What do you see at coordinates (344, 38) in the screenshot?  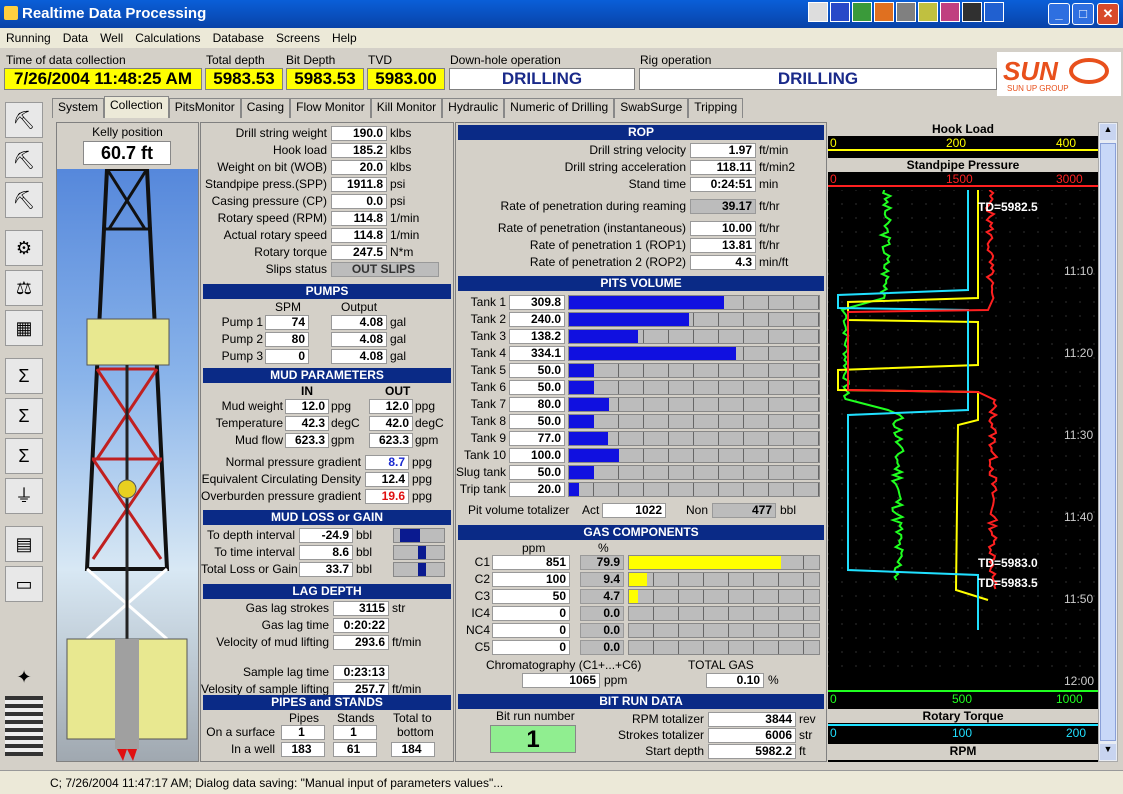 I see `menu-item-help: Help` at bounding box center [344, 38].